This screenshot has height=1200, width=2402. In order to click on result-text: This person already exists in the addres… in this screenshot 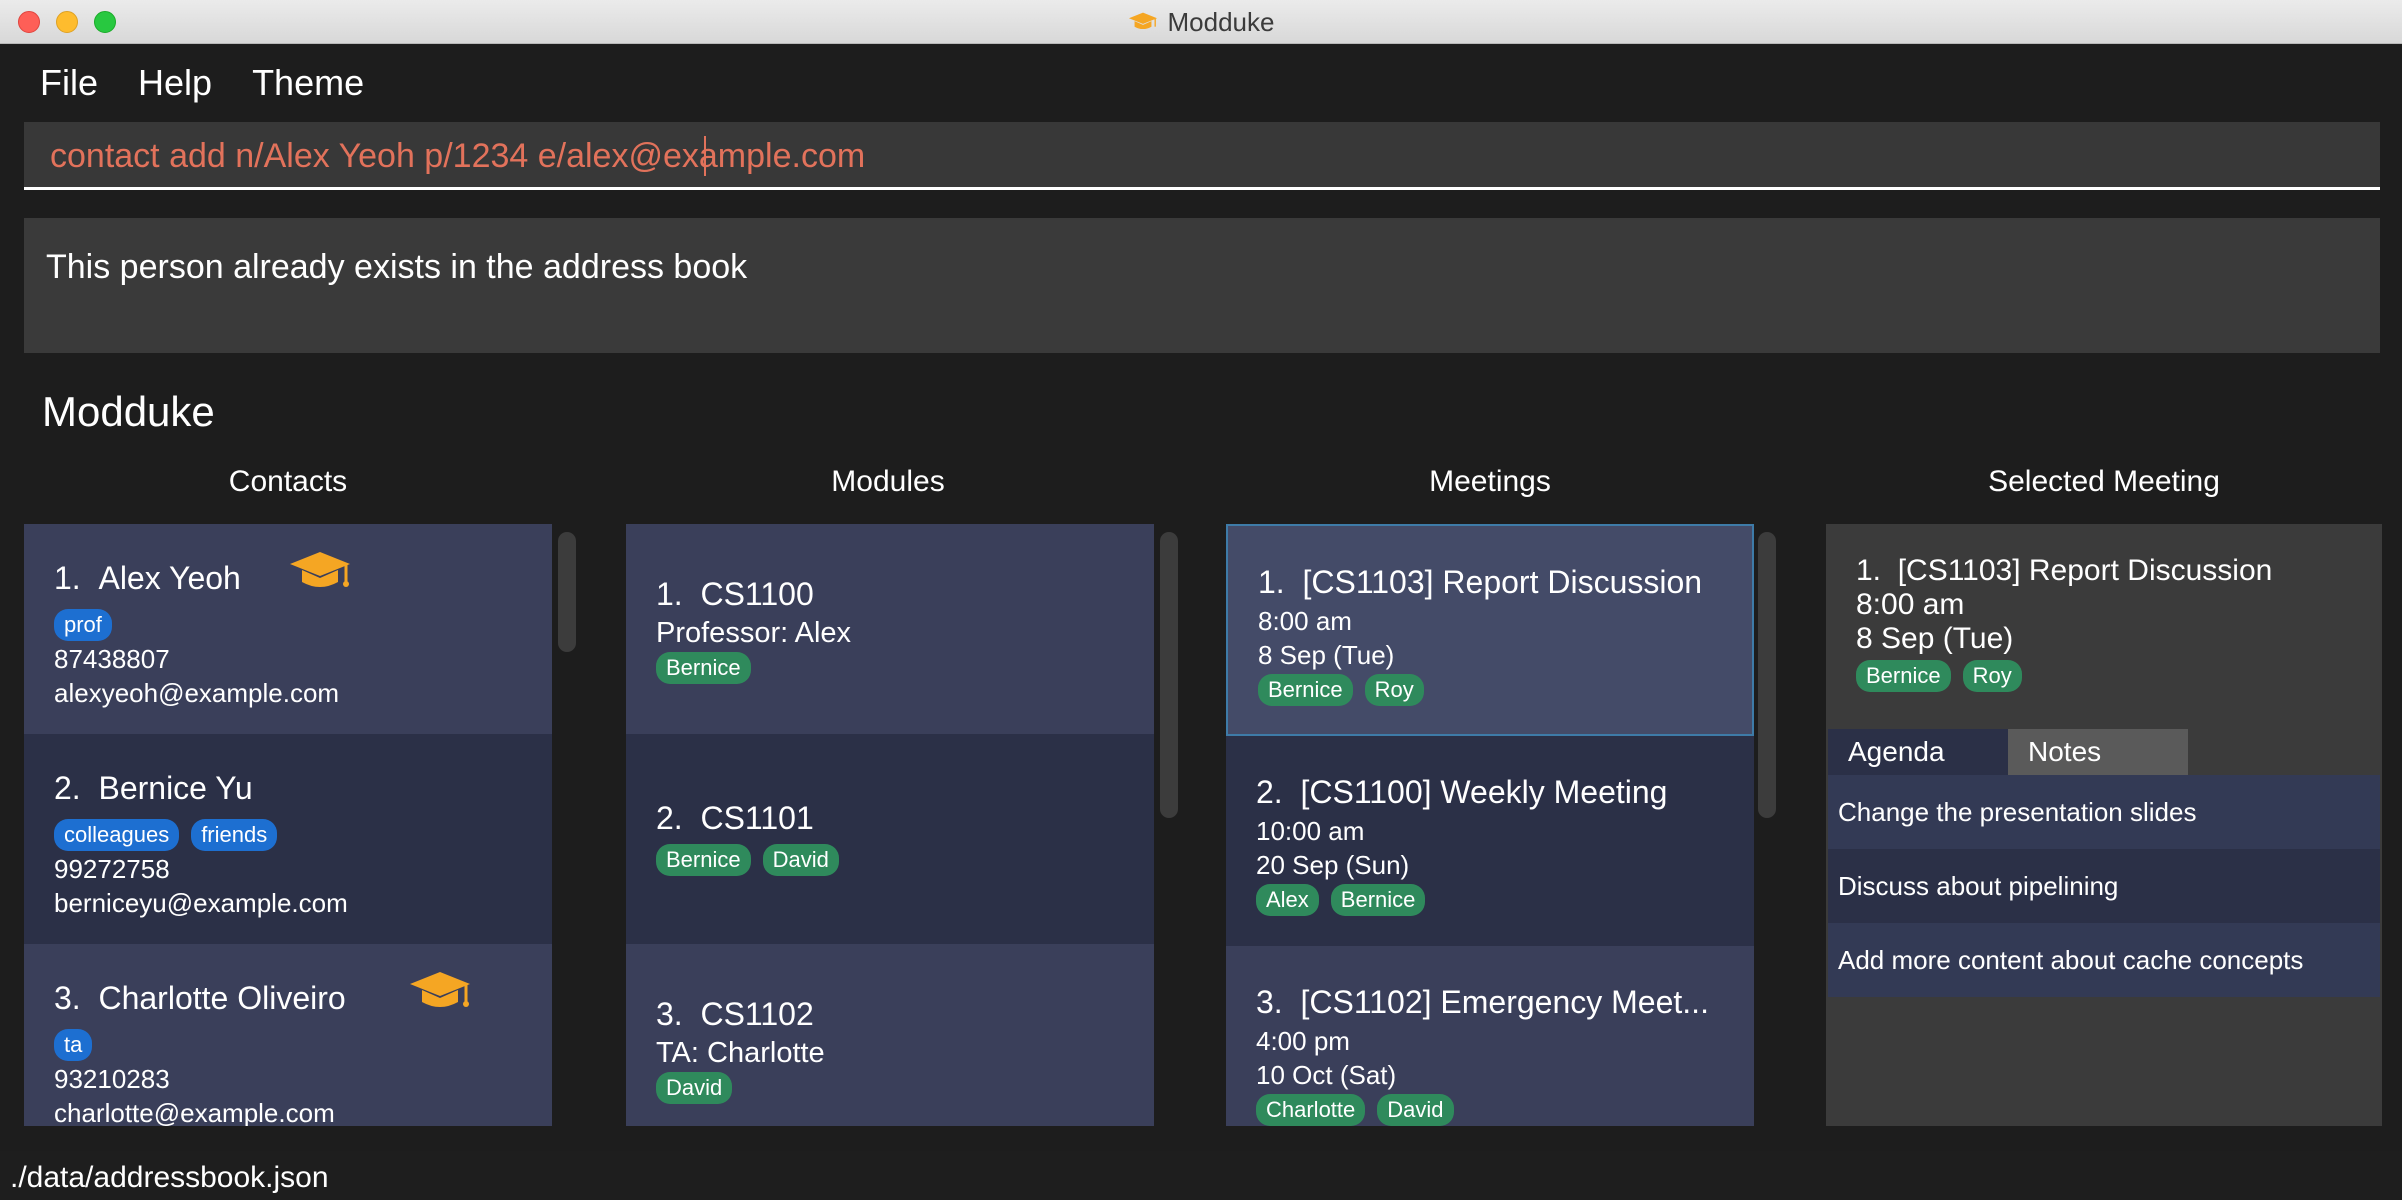, I will do `click(397, 267)`.